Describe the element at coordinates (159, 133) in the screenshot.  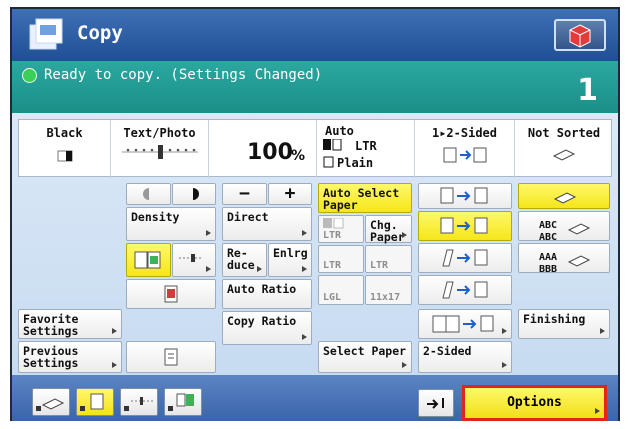
I see `summary-quality-label: Text/Photo` at that location.